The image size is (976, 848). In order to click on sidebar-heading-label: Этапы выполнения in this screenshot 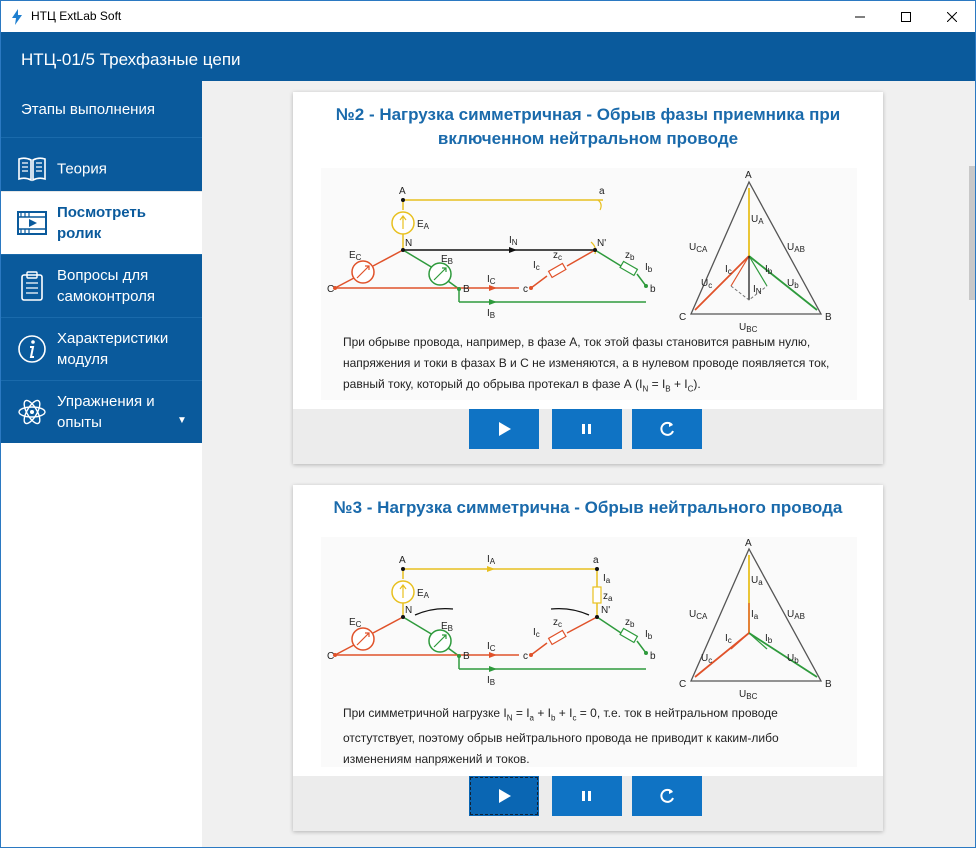, I will do `click(88, 109)`.